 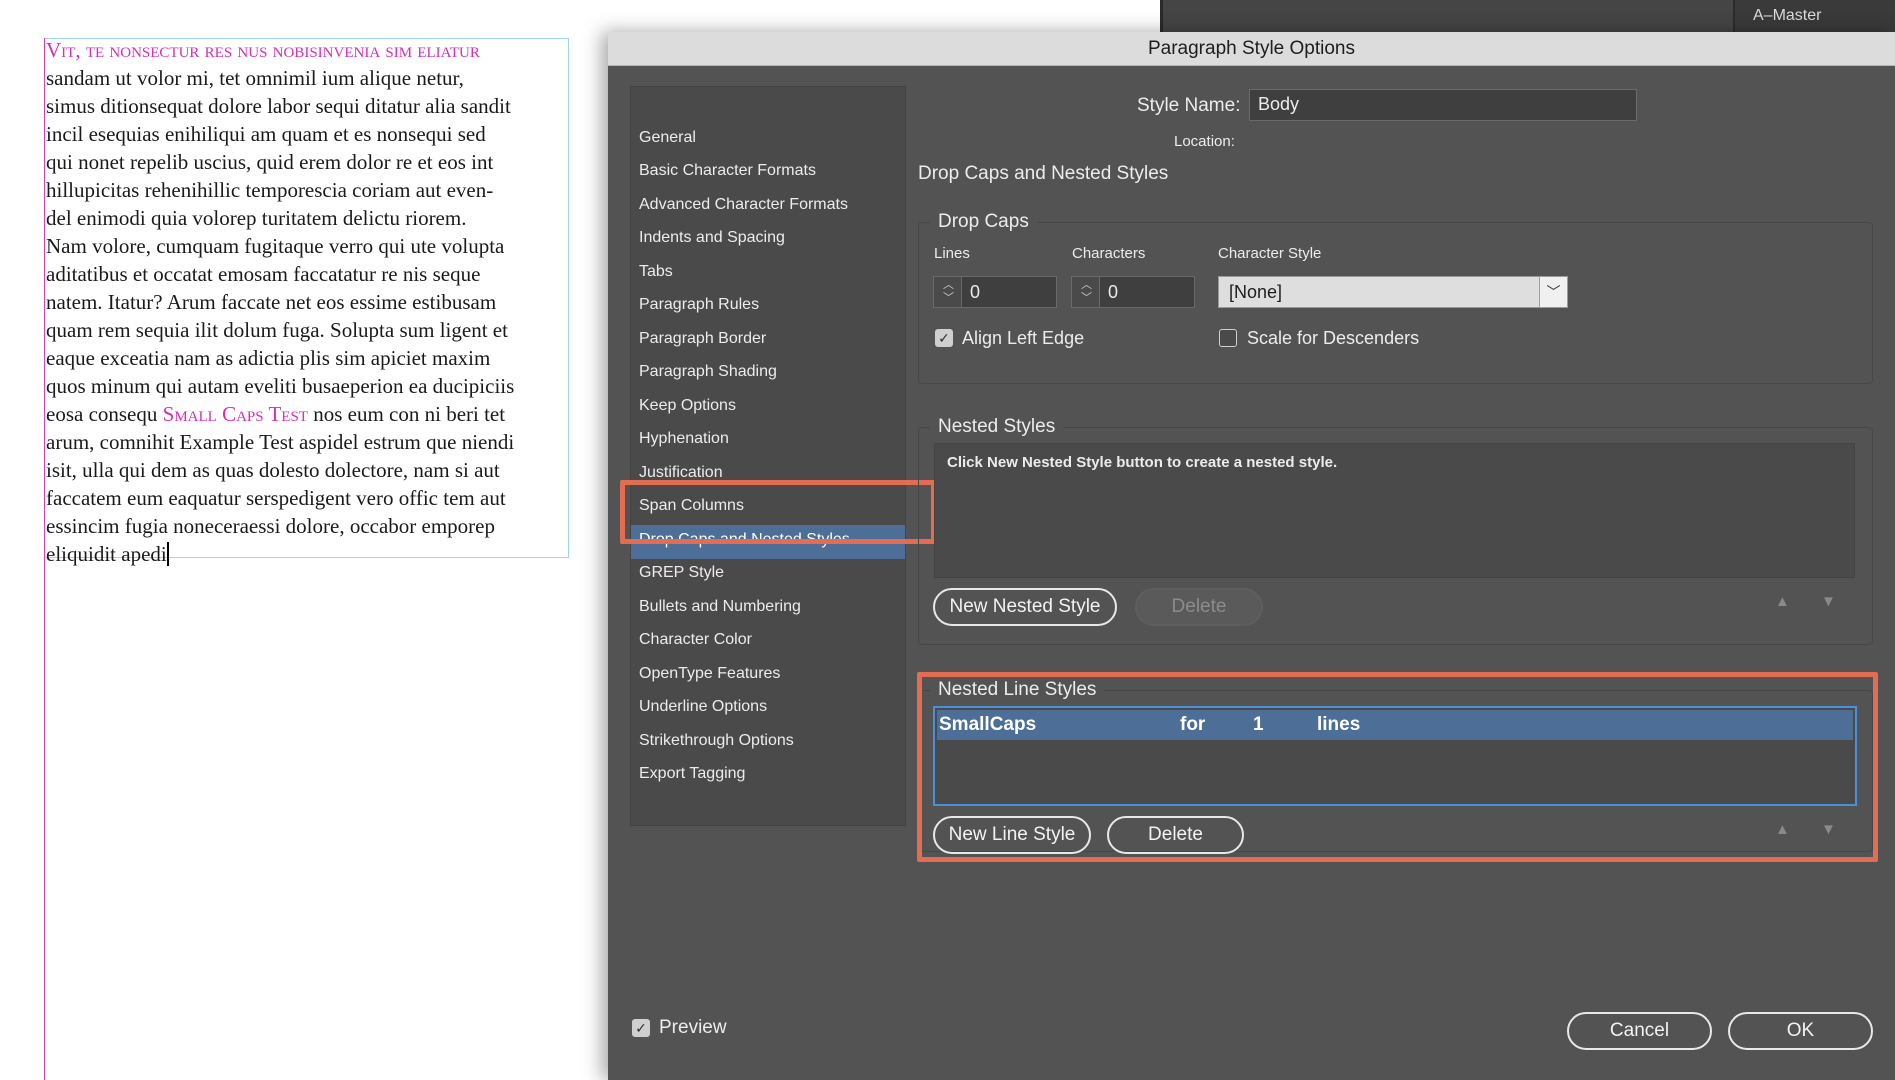 What do you see at coordinates (1787, 15) in the screenshot?
I see `master-page-label: A–Master` at bounding box center [1787, 15].